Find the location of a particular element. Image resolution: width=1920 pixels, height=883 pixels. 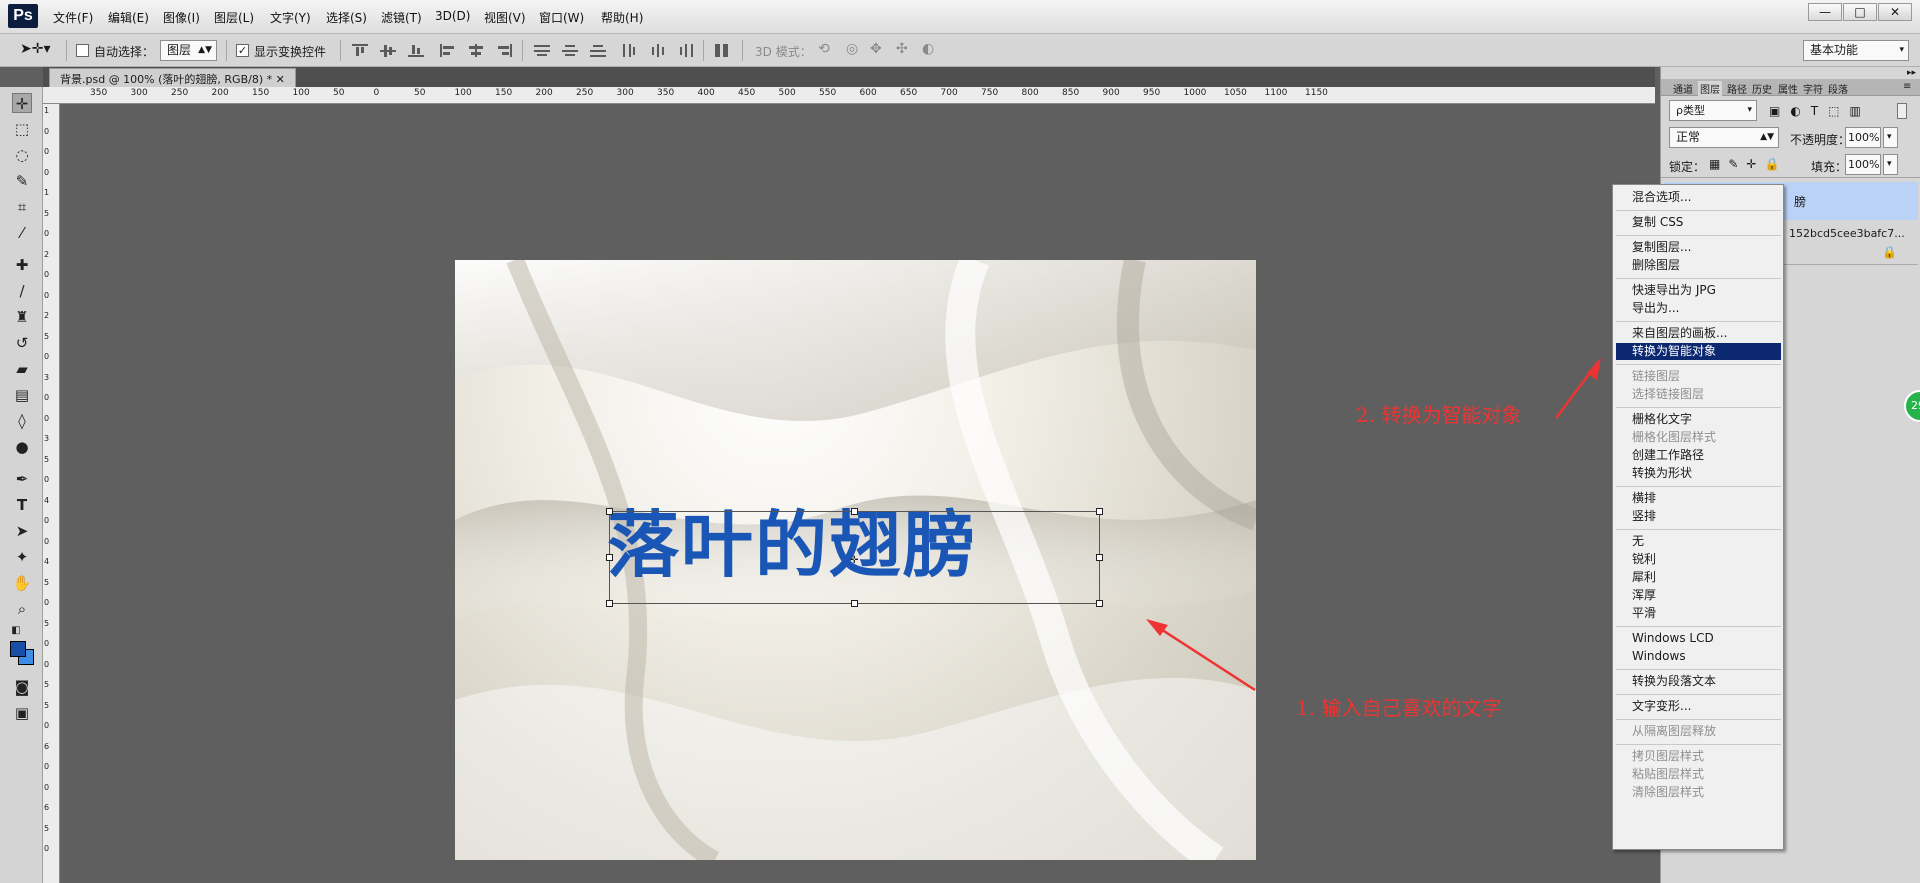

zoom-tool-icon: ⌕ is located at coordinates (22, 609).